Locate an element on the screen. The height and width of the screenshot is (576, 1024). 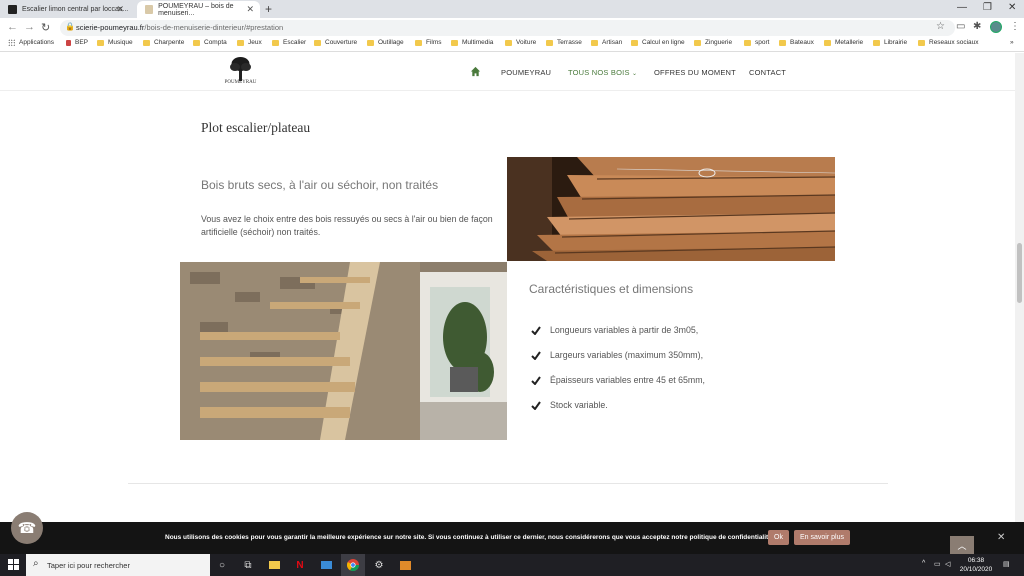
tab-poumeyrau: POUMEYRAU – bois de menuiseri... ✕ is located at coordinates (198, 9).